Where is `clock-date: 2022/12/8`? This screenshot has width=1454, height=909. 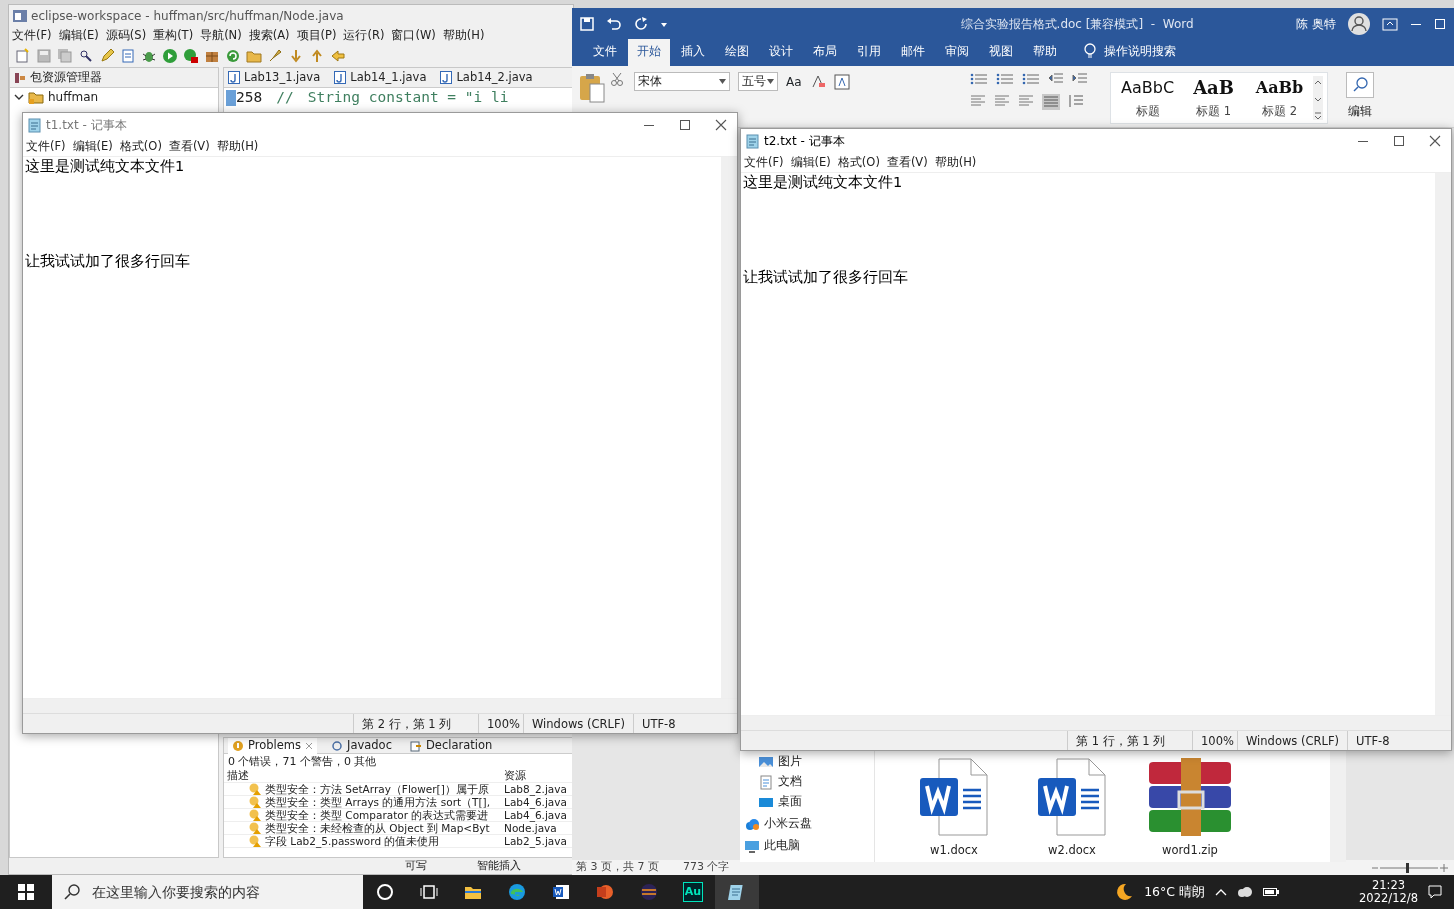
clock-date: 2022/12/8 is located at coordinates (1388, 898).